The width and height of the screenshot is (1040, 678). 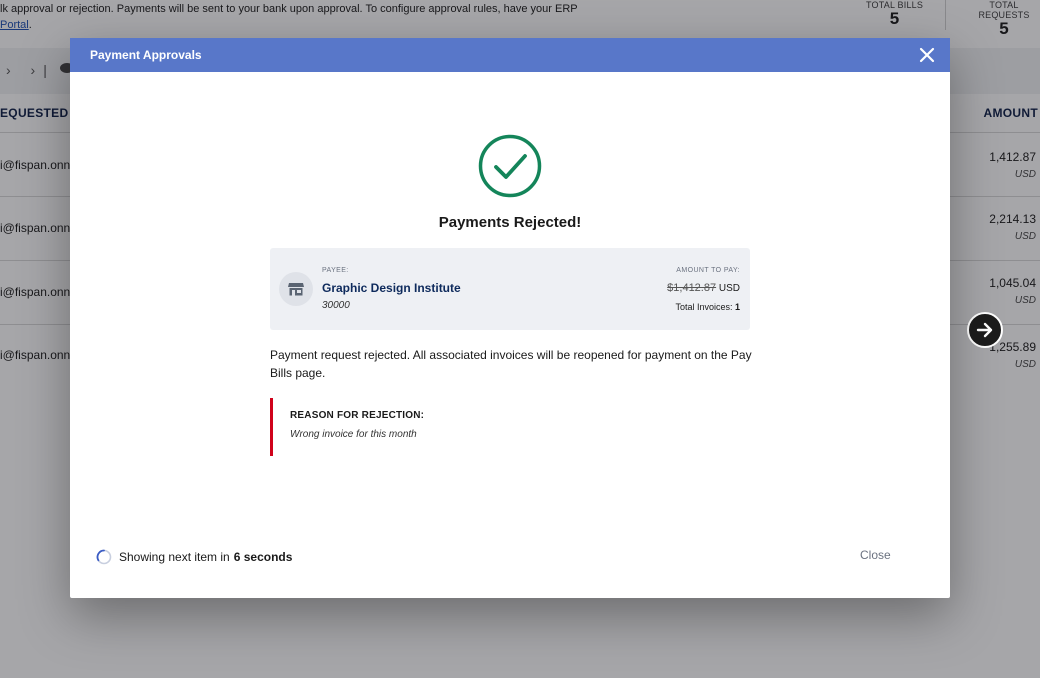 I want to click on total-invoices-count: 1, so click(x=737, y=307).